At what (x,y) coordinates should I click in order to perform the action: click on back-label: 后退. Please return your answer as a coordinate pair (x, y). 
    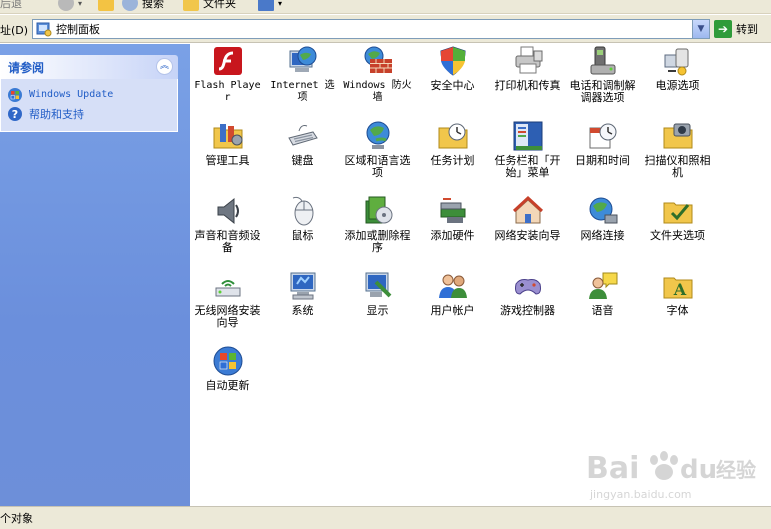
    Looking at the image, I should click on (11, 5).